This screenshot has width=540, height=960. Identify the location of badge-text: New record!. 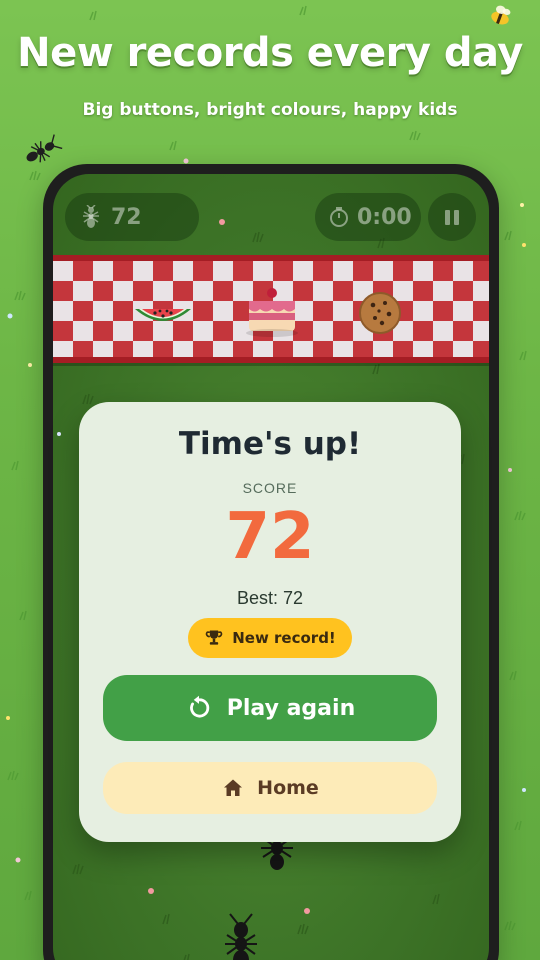
(284, 638).